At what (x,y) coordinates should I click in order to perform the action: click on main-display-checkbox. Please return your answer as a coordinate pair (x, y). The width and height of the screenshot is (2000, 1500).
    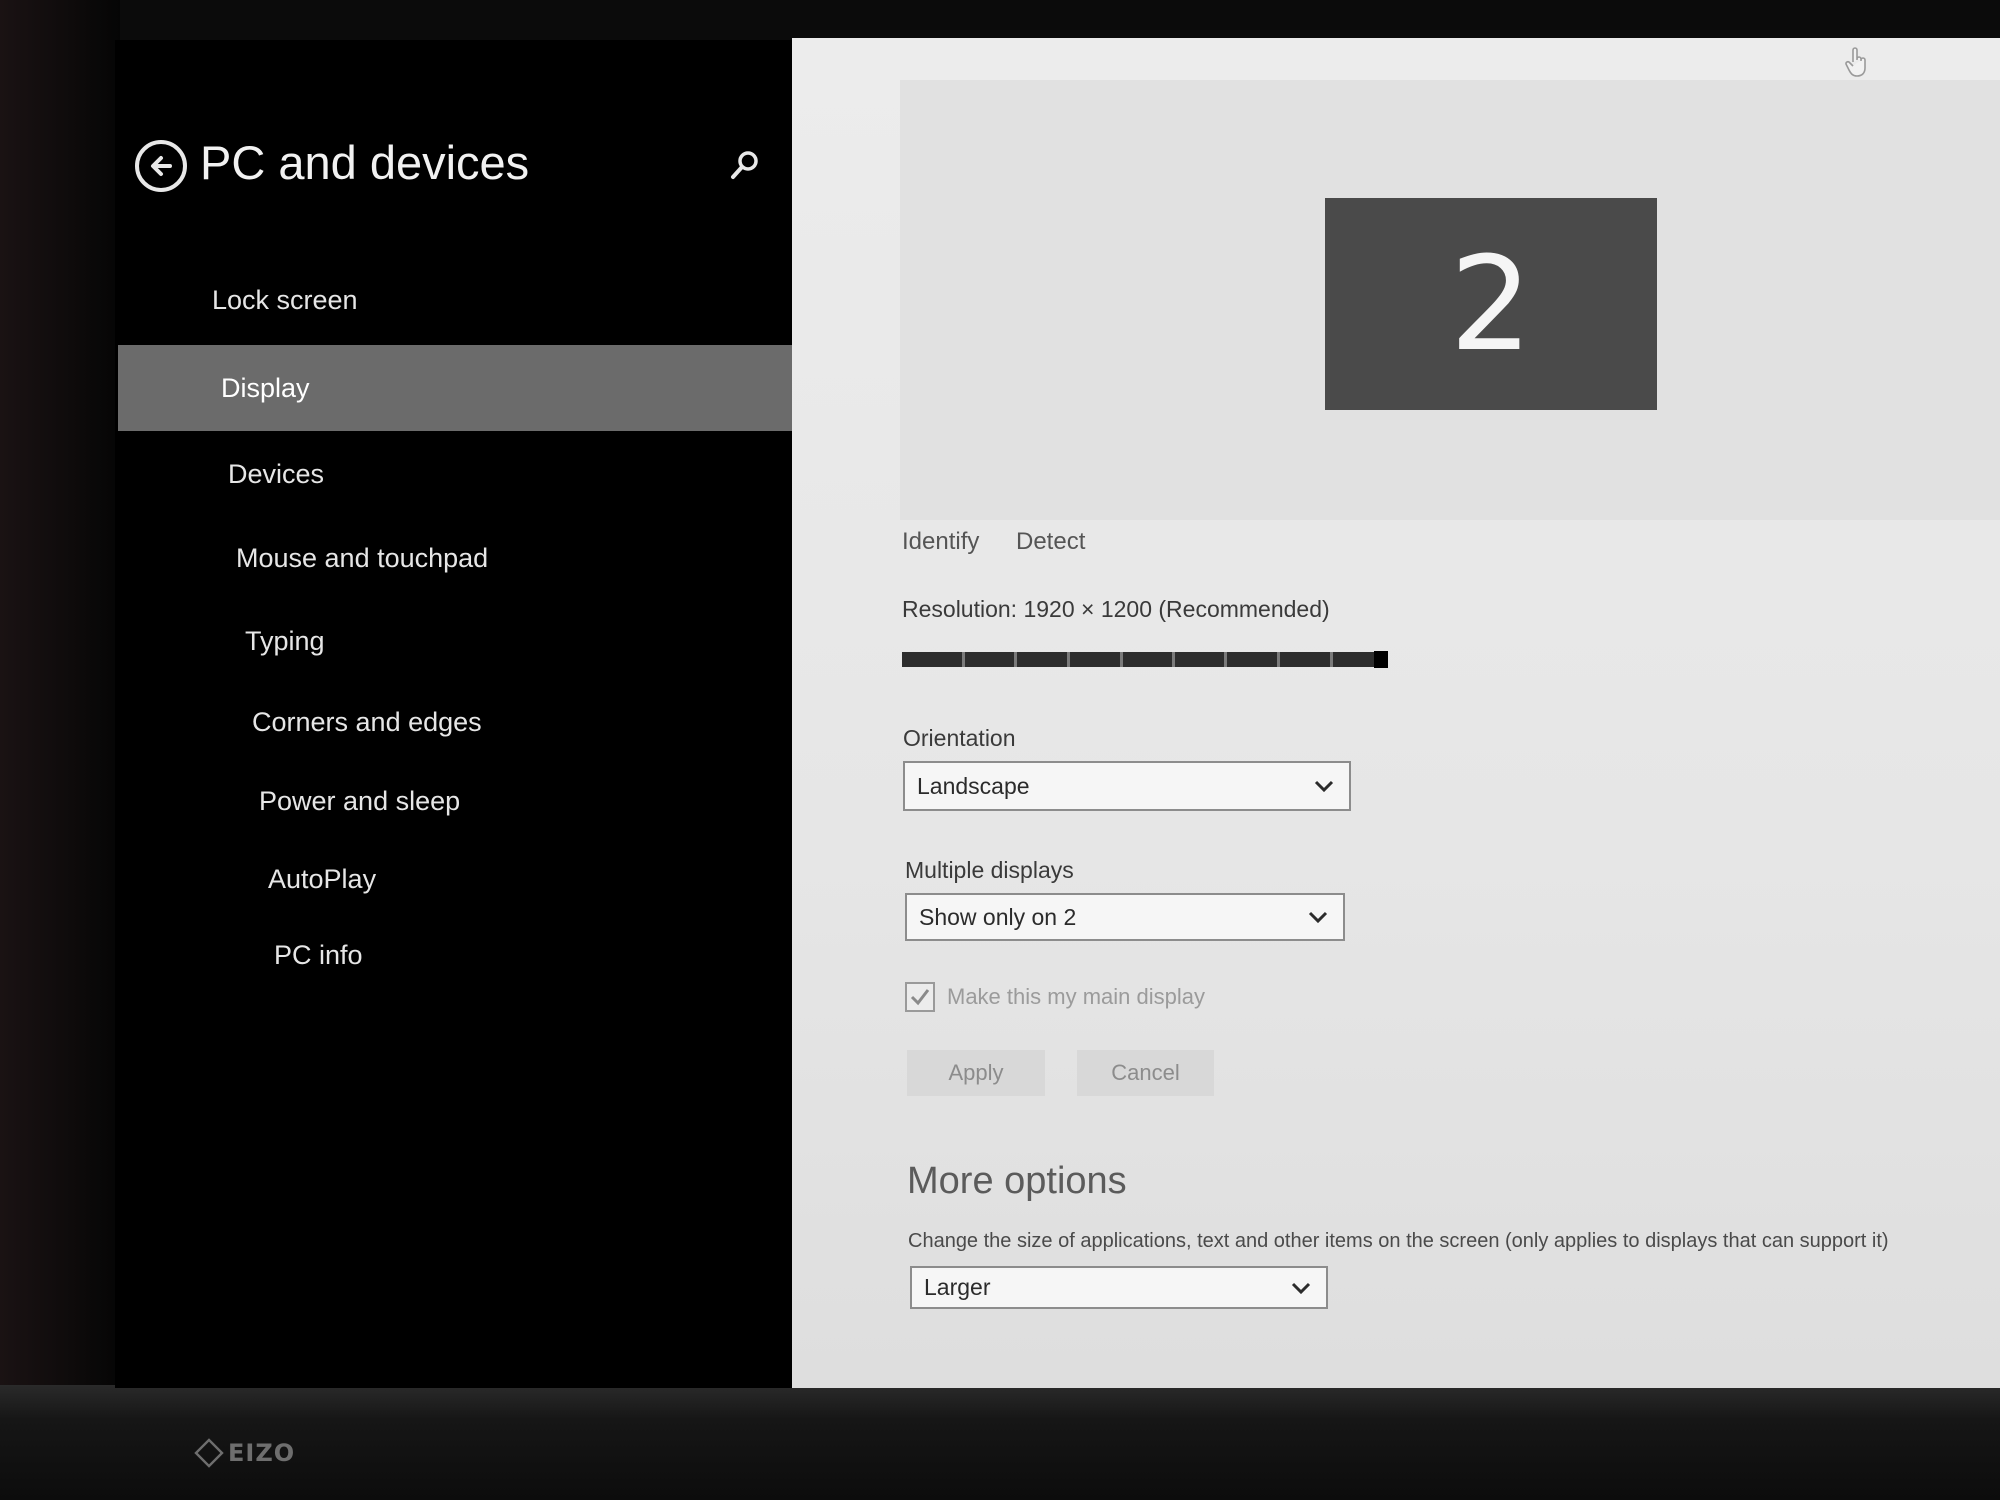
    Looking at the image, I should click on (920, 997).